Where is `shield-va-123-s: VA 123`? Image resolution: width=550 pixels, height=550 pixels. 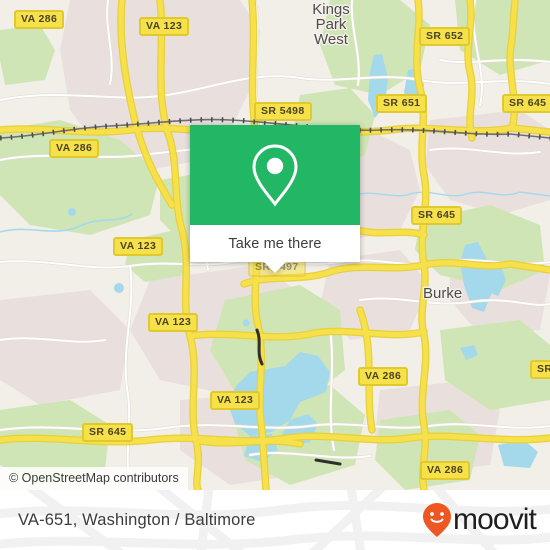 shield-va-123-s: VA 123 is located at coordinates (235, 400).